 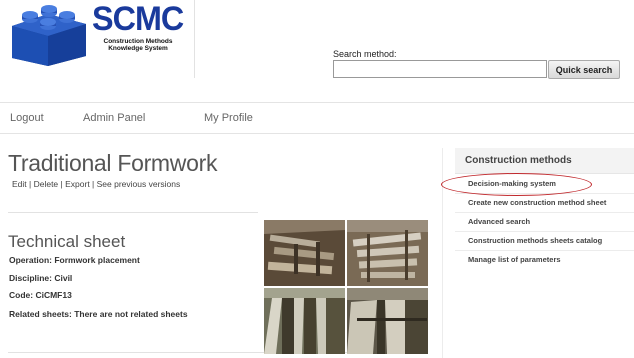 I want to click on nav-admin-panel: Admin Panel, so click(x=114, y=118).